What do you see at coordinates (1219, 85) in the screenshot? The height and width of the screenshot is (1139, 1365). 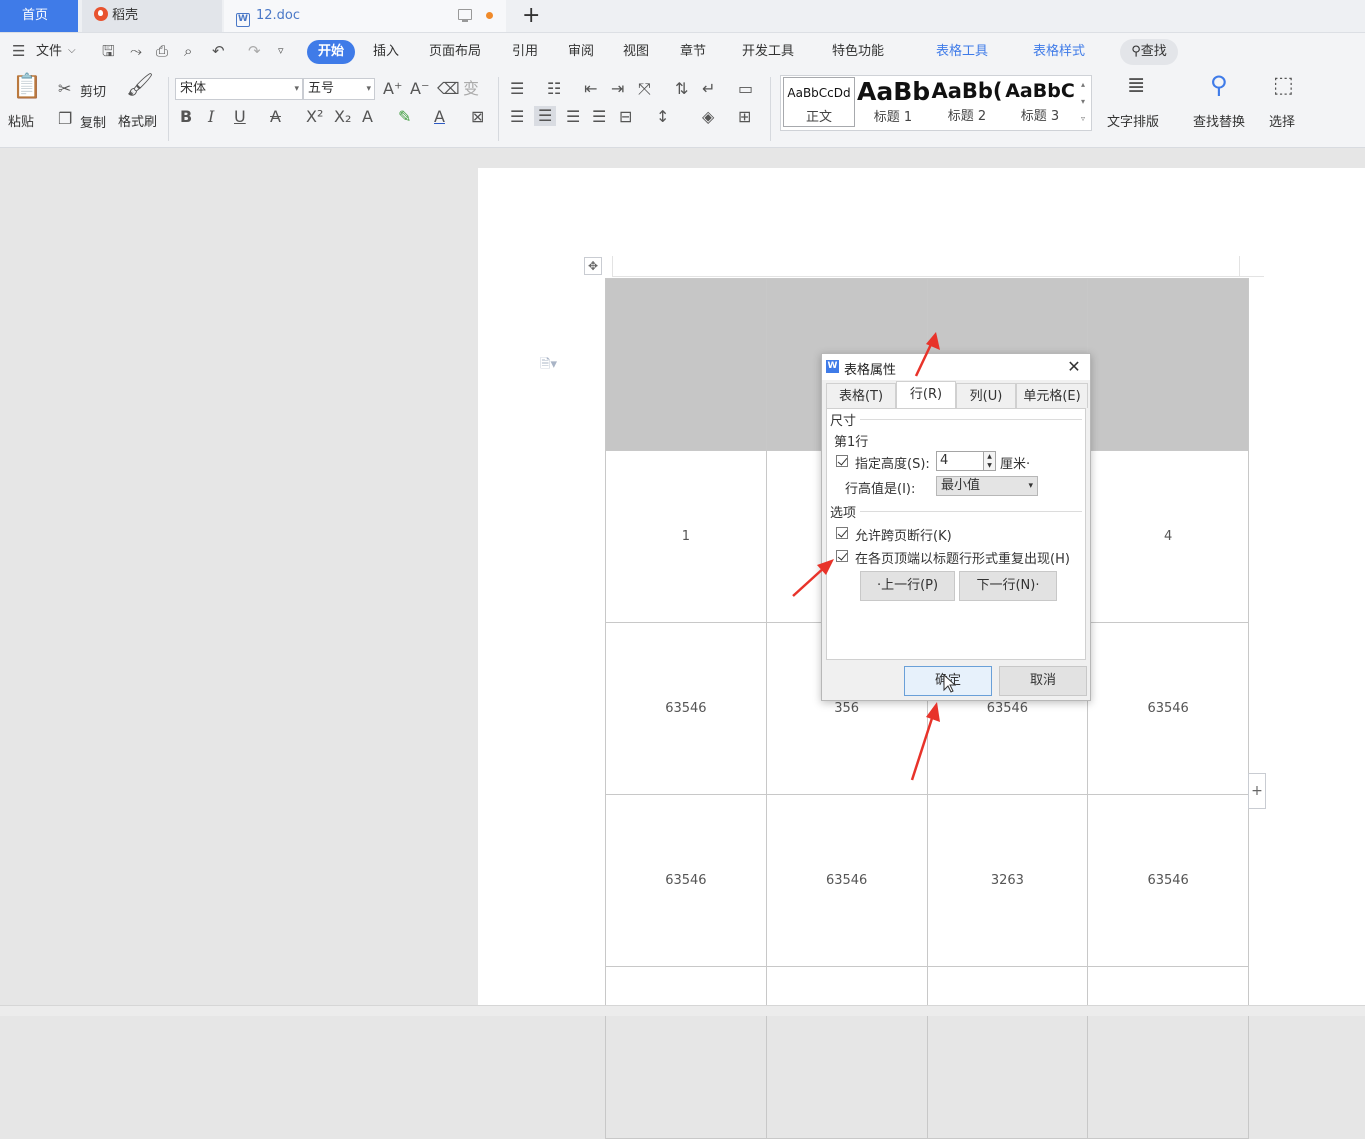 I see `find-replace-icon: ⚲` at bounding box center [1219, 85].